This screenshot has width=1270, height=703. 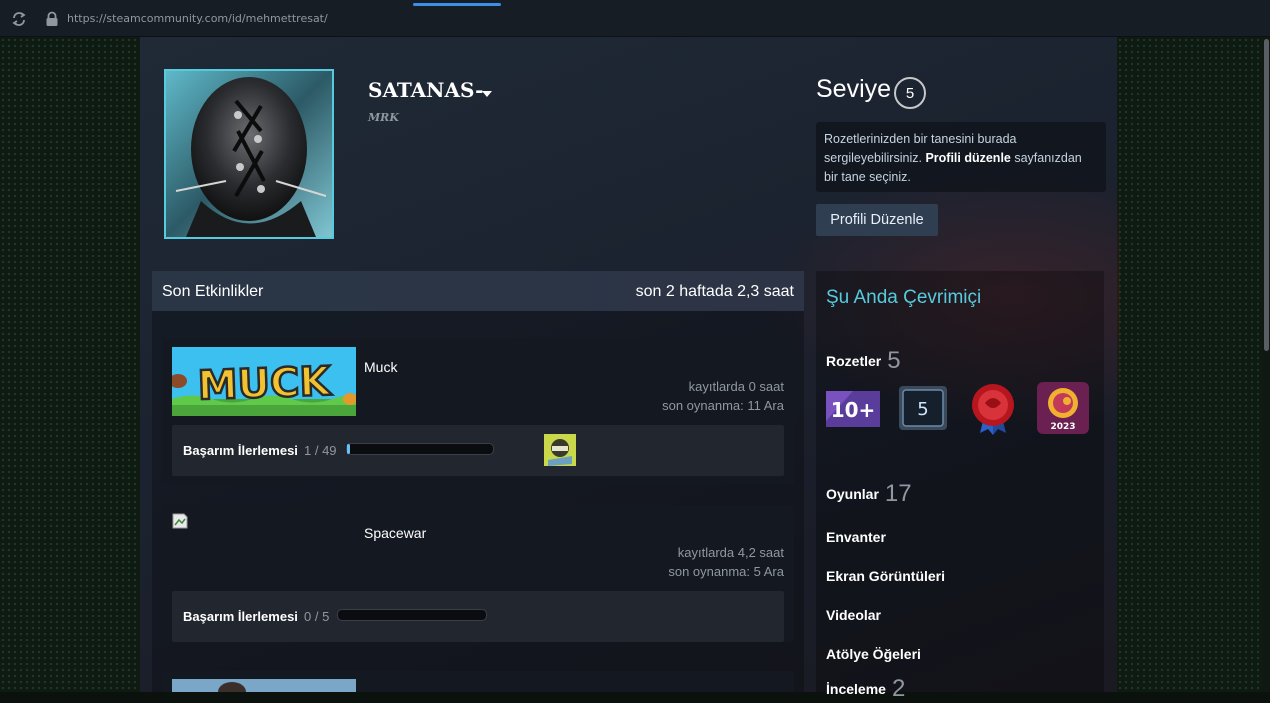 I want to click on achievement-progress: Başarım İlerlemesi 1 / 49, so click(x=478, y=450).